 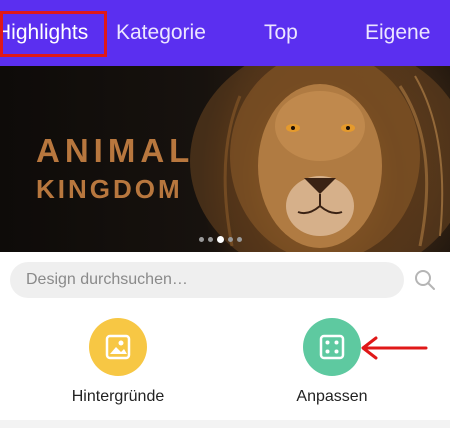 I want to click on search-input, so click(x=207, y=280).